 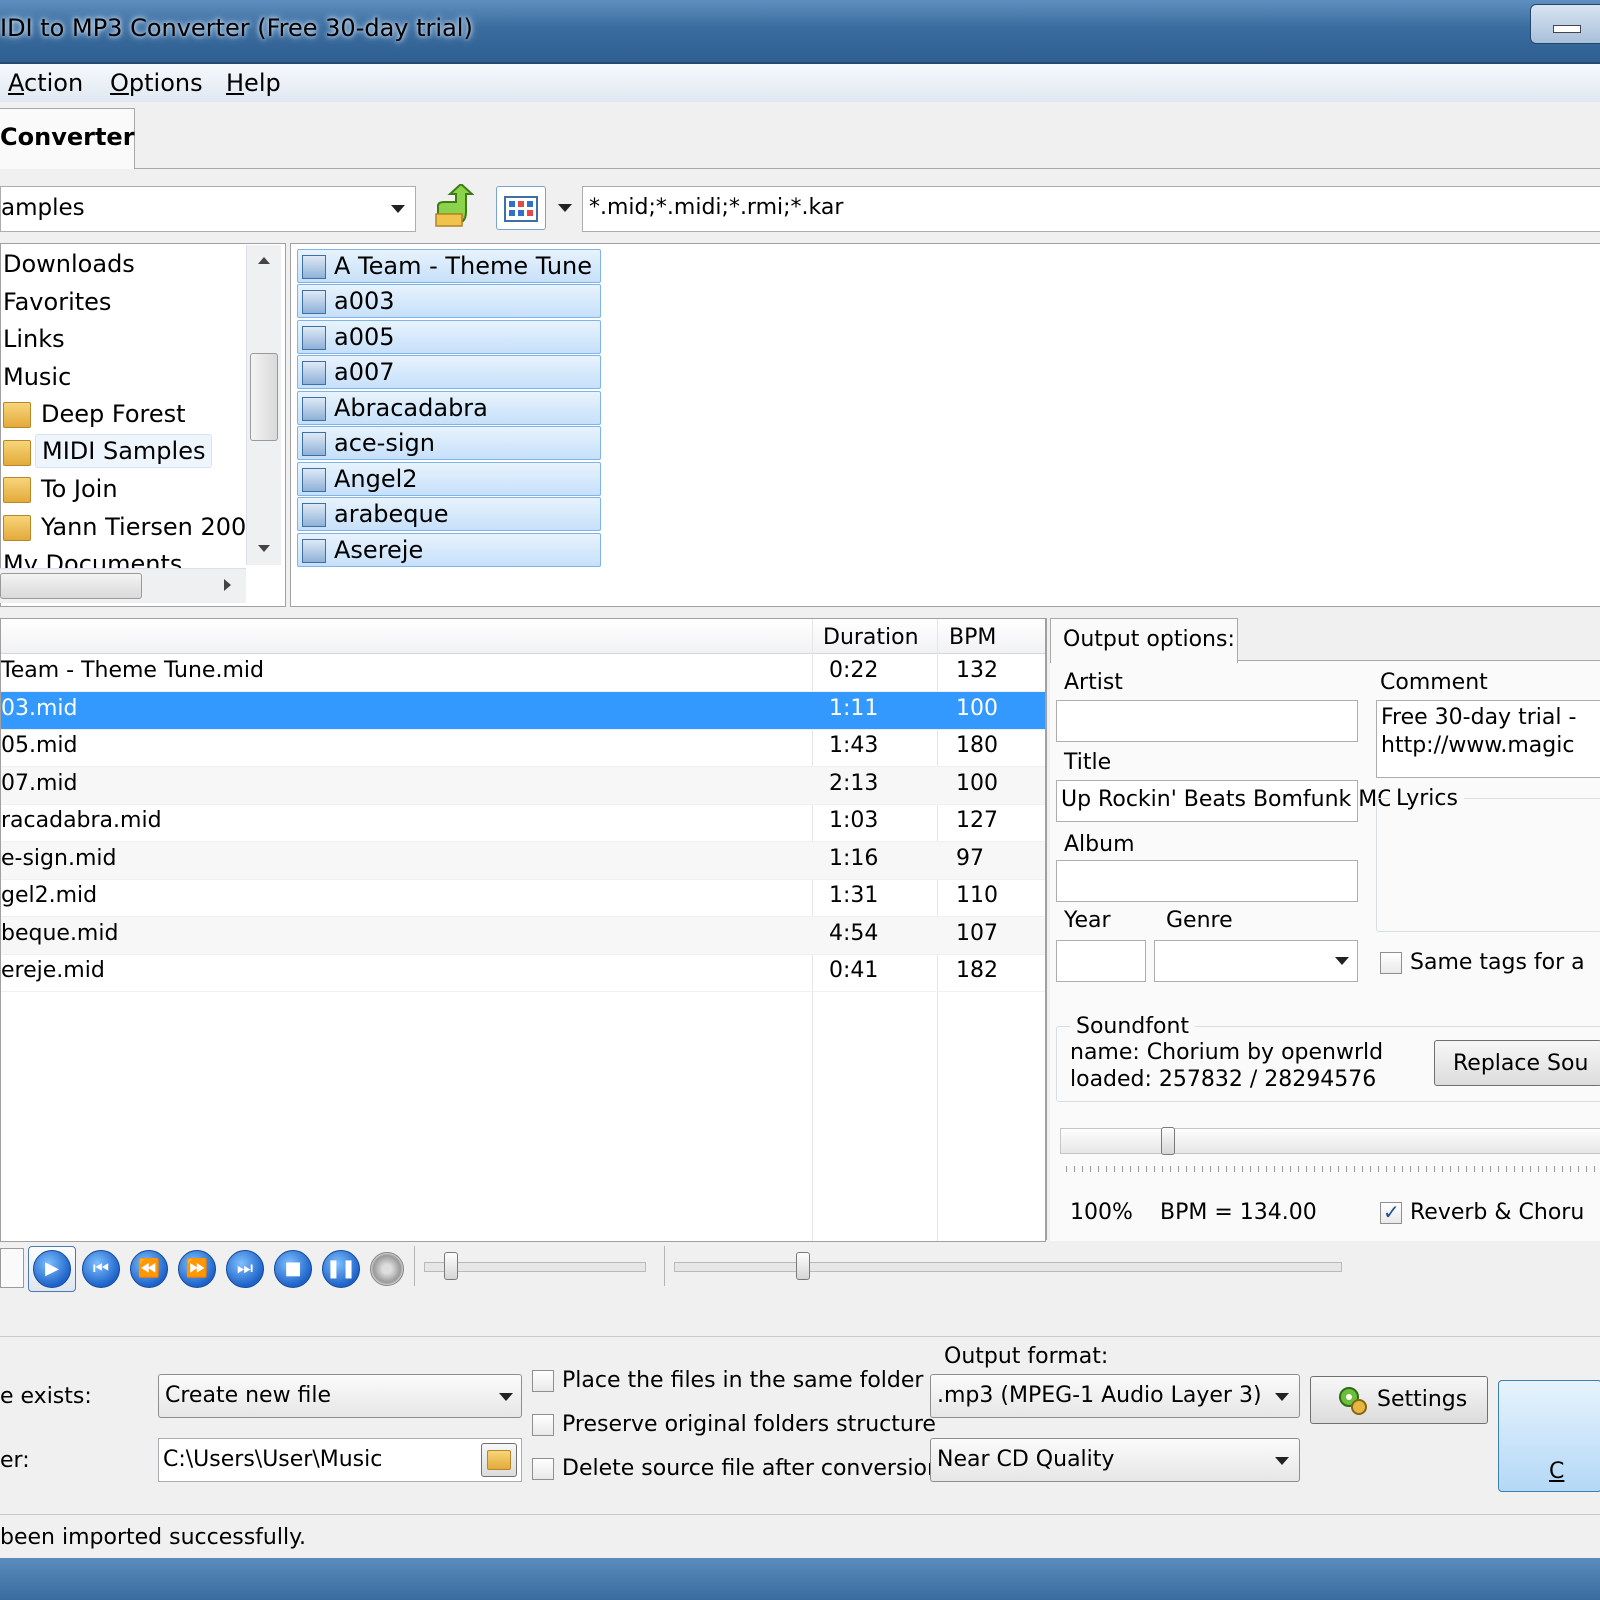 What do you see at coordinates (449, 301) in the screenshot?
I see `file-item: a003` at bounding box center [449, 301].